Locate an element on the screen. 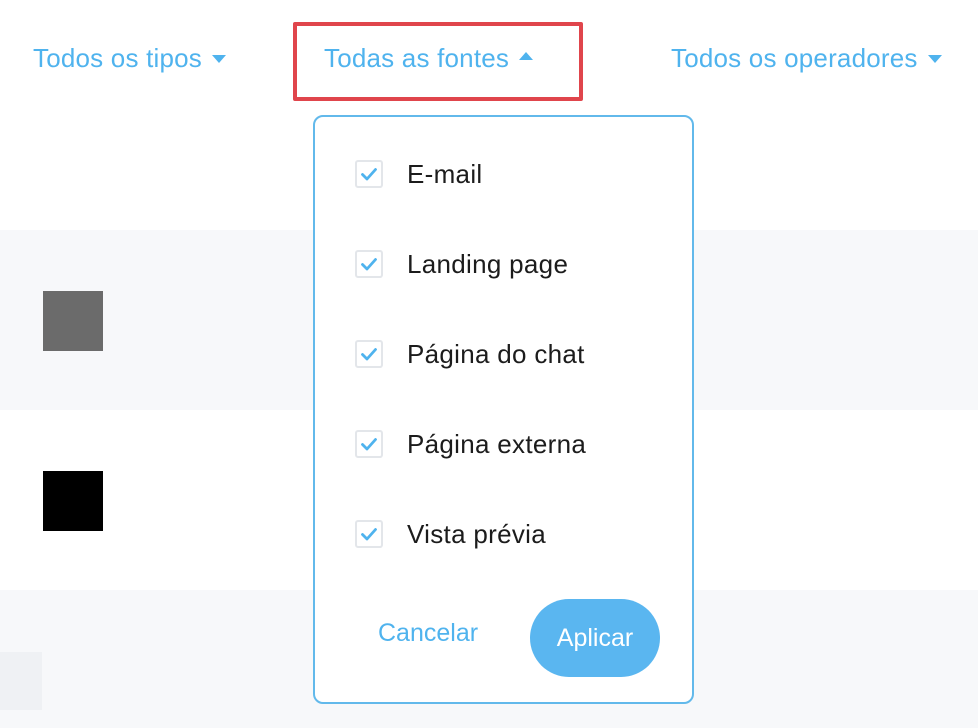 The width and height of the screenshot is (978, 728). highlight-annotation is located at coordinates (438, 61).